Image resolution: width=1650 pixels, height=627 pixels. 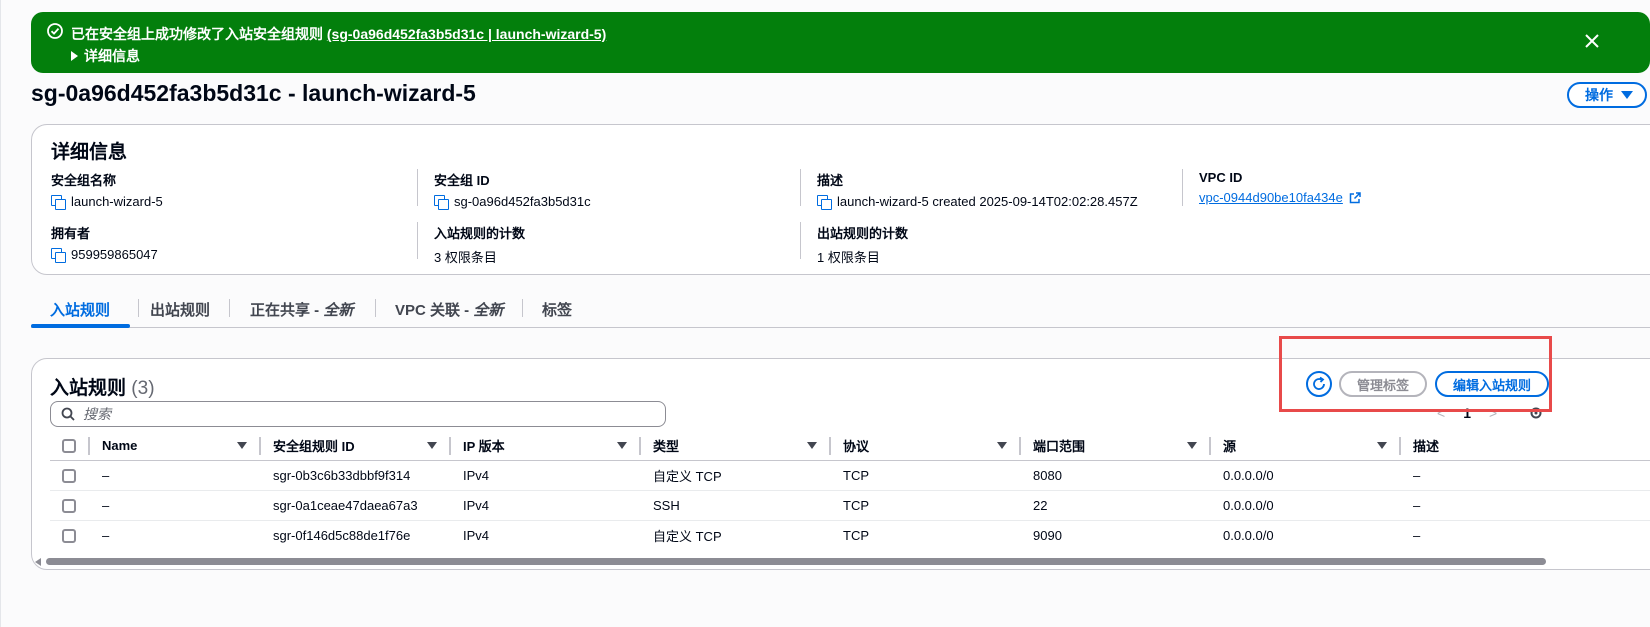 I want to click on external-link-icon, so click(x=1355, y=197).